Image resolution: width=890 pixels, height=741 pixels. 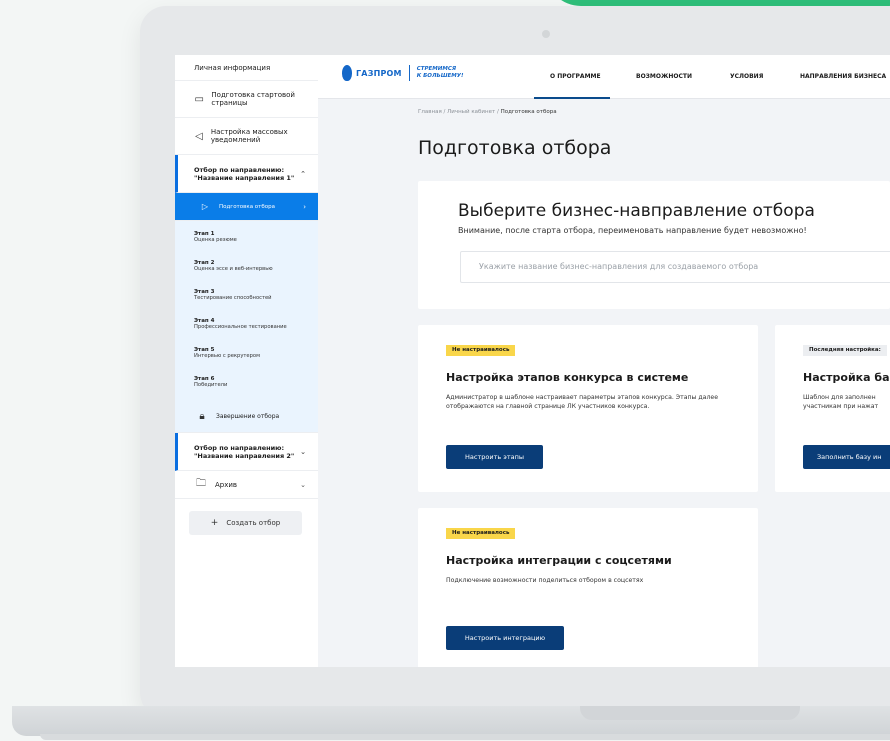 What do you see at coordinates (505, 638) in the screenshot?
I see `setup-integration-button: Настроить интеграцию` at bounding box center [505, 638].